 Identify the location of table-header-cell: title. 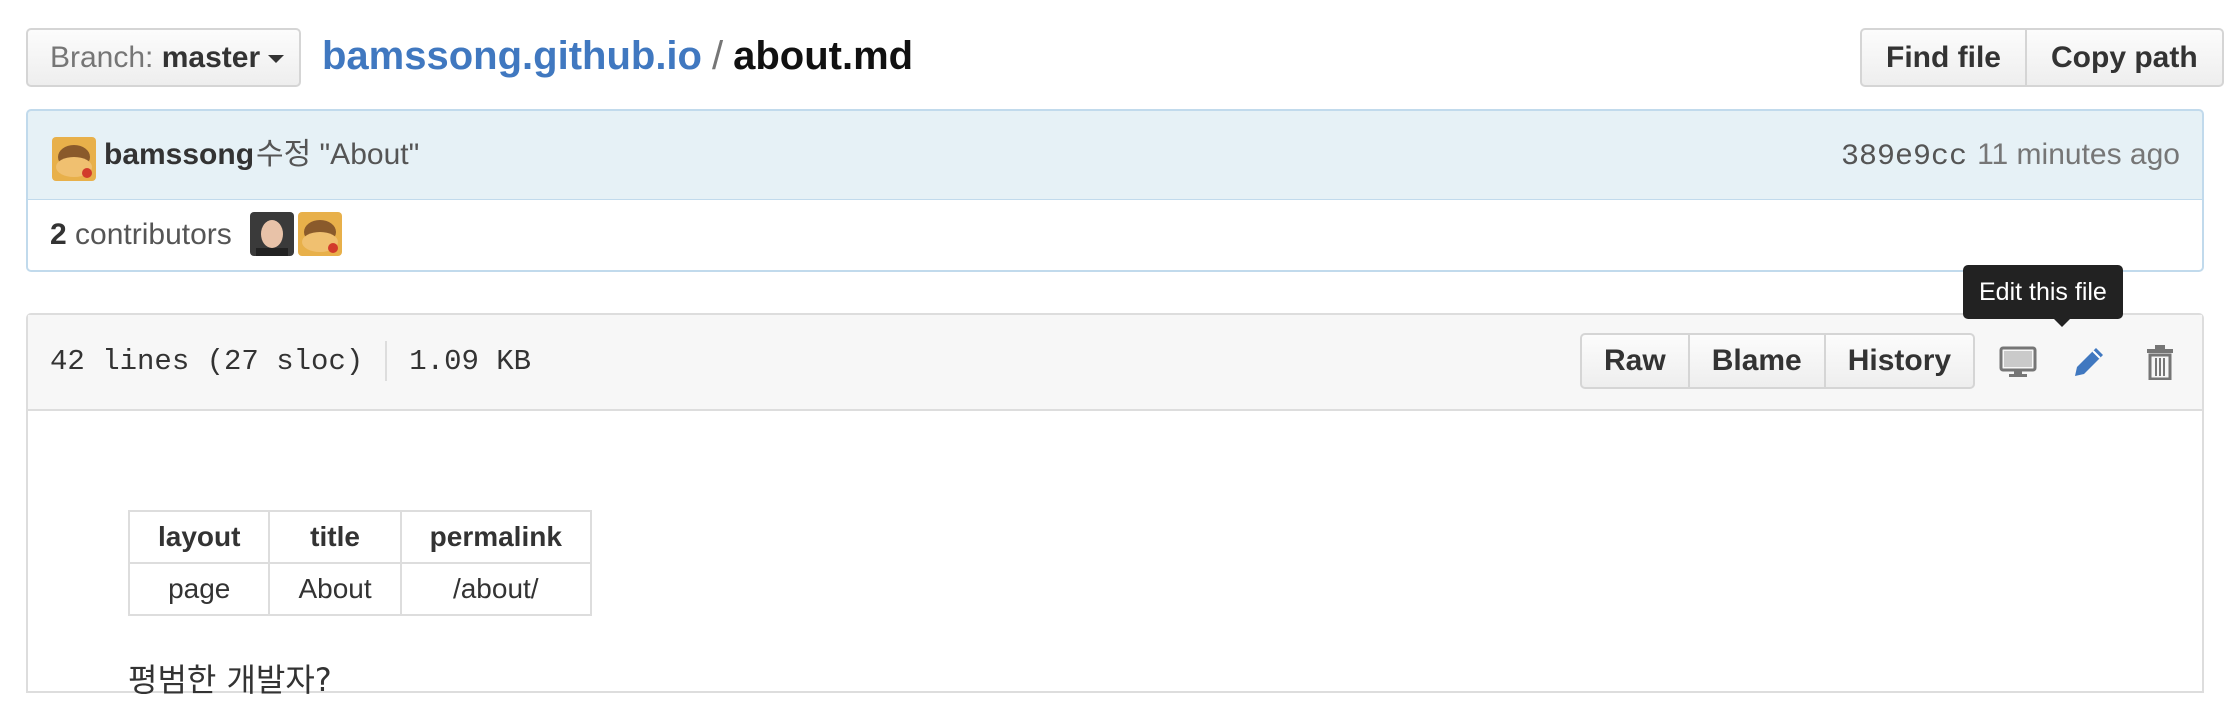
(335, 537).